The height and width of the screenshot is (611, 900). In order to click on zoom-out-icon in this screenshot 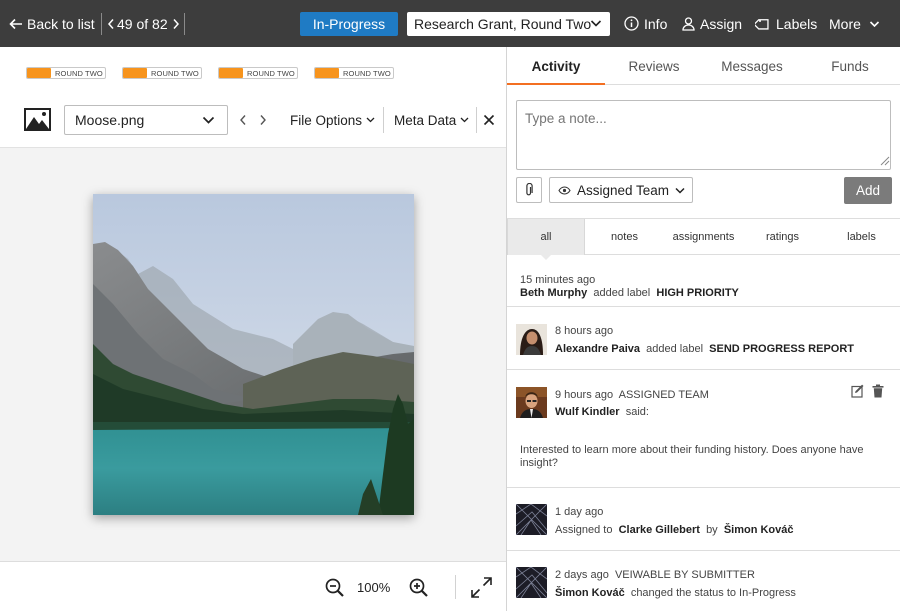, I will do `click(335, 588)`.